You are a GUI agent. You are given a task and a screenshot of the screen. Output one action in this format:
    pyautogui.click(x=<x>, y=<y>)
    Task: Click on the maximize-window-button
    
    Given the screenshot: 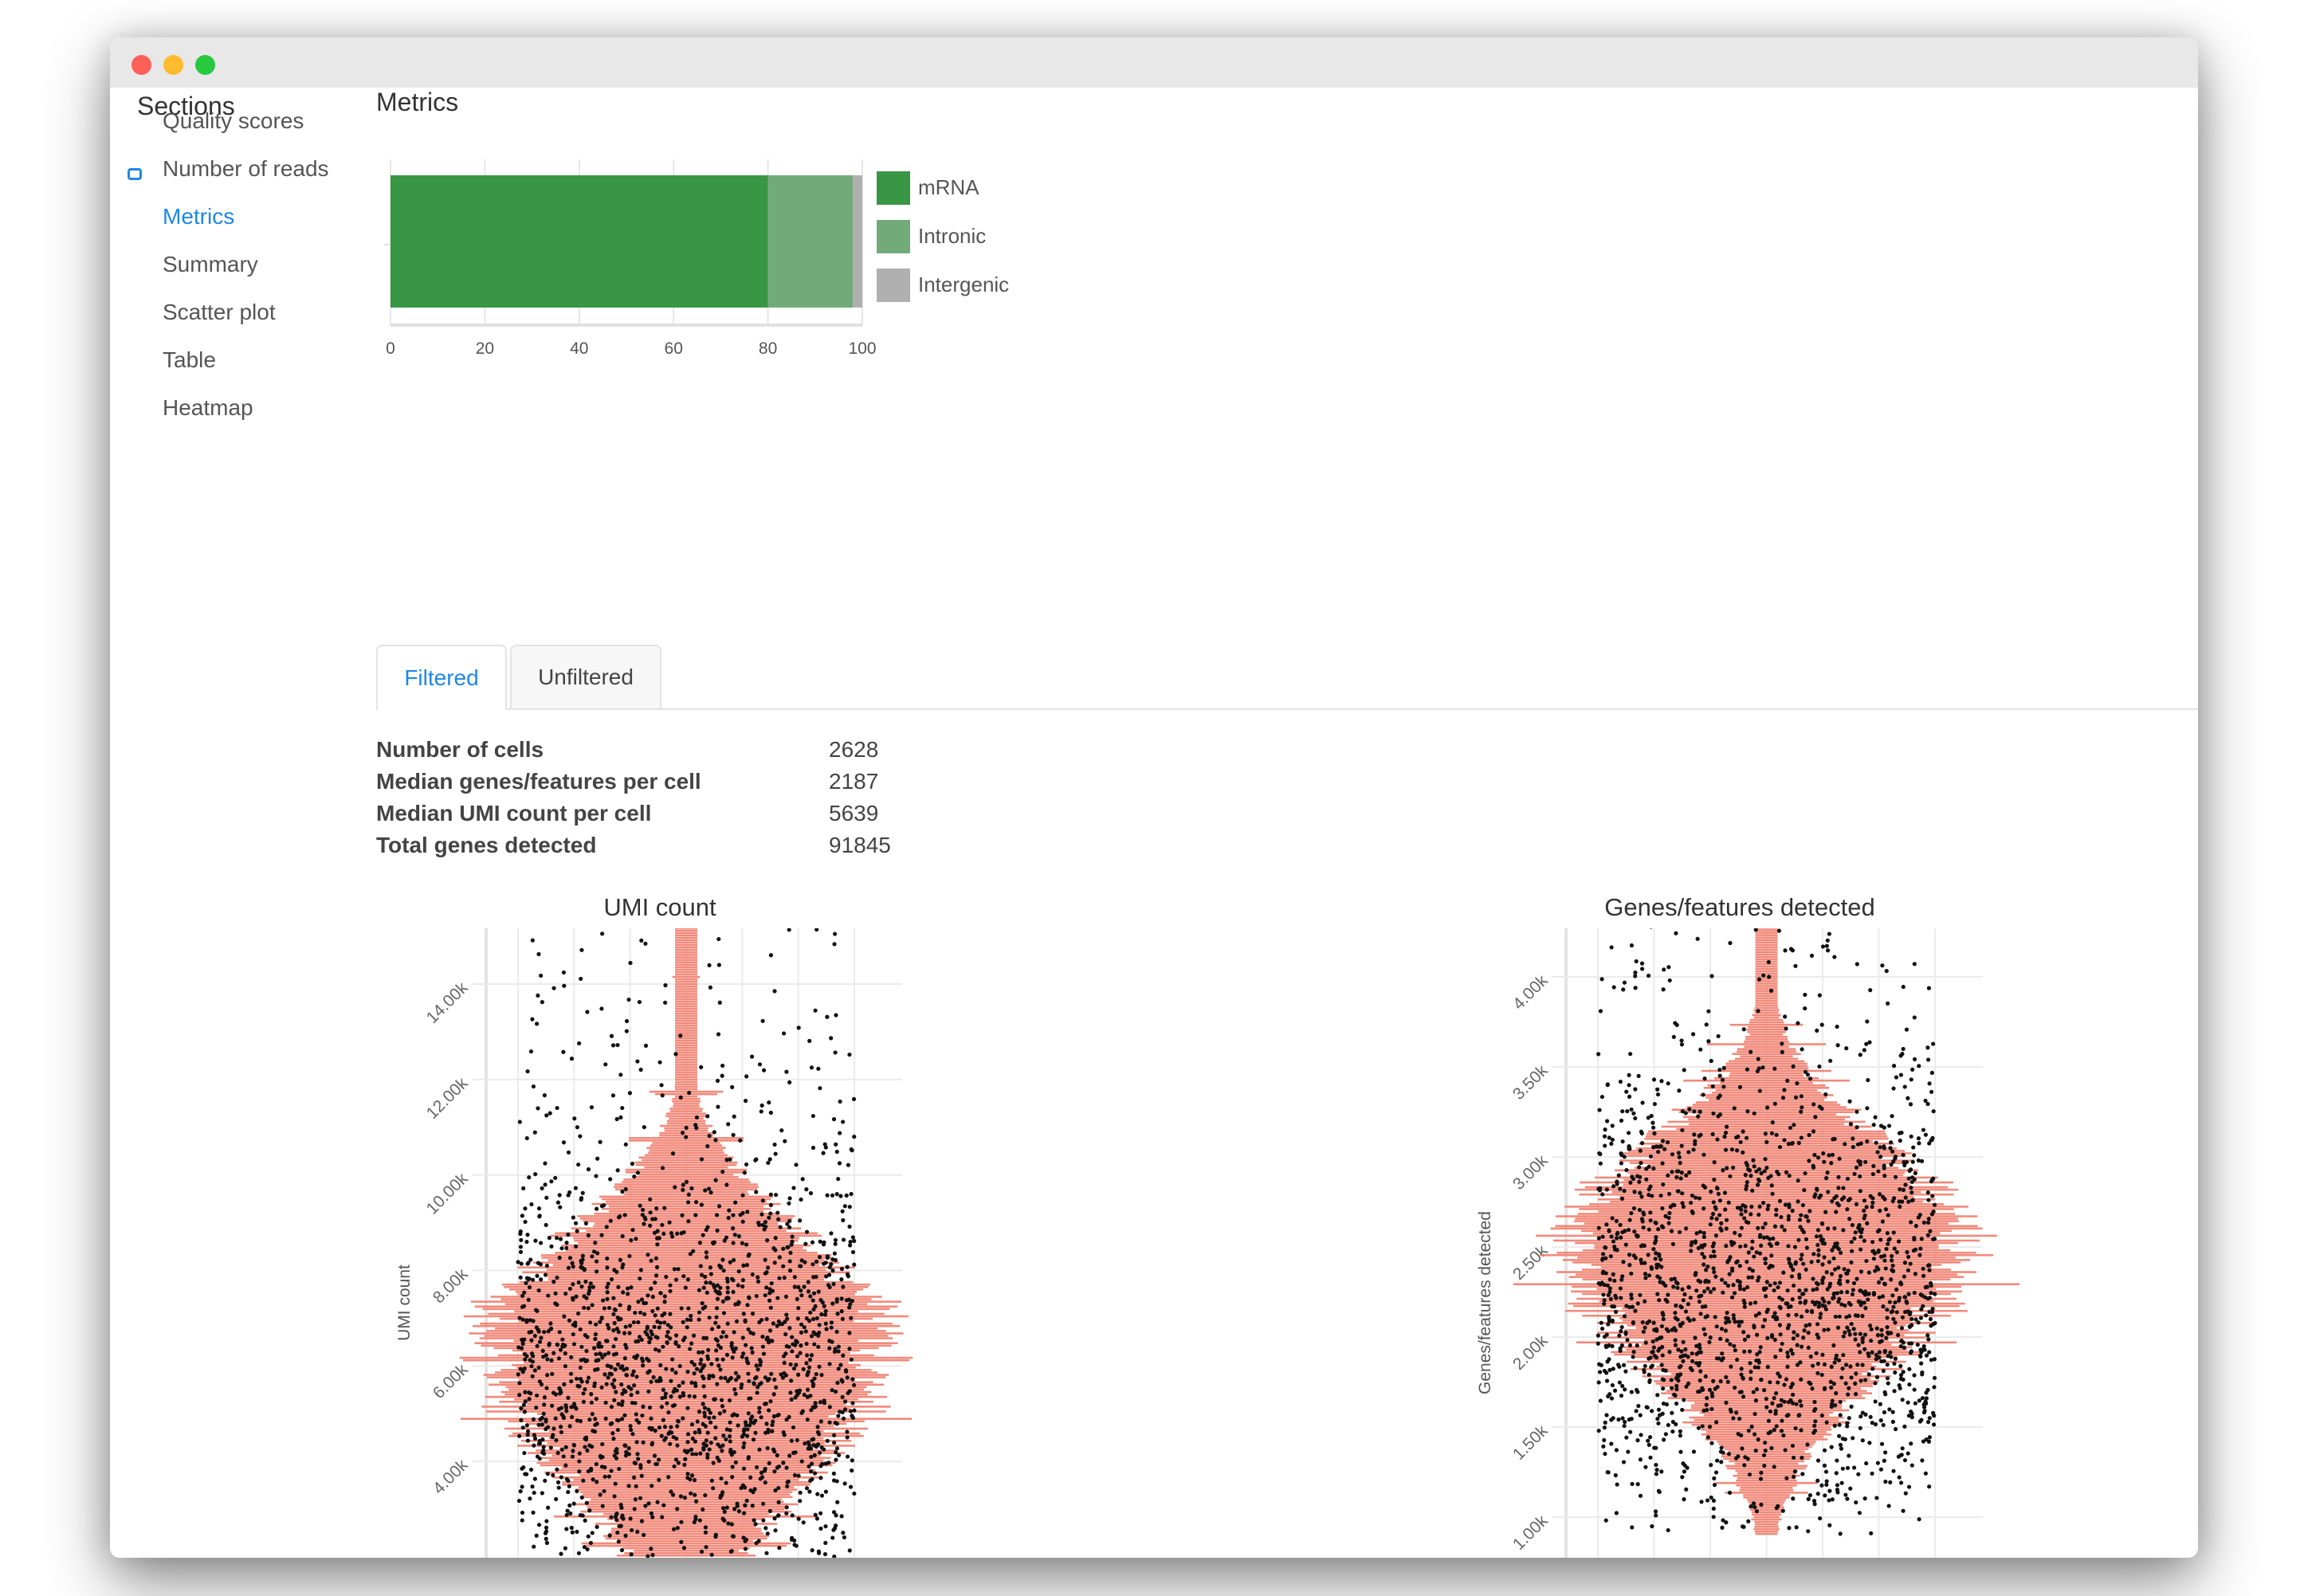 What is the action you would take?
    pyautogui.click(x=205, y=65)
    